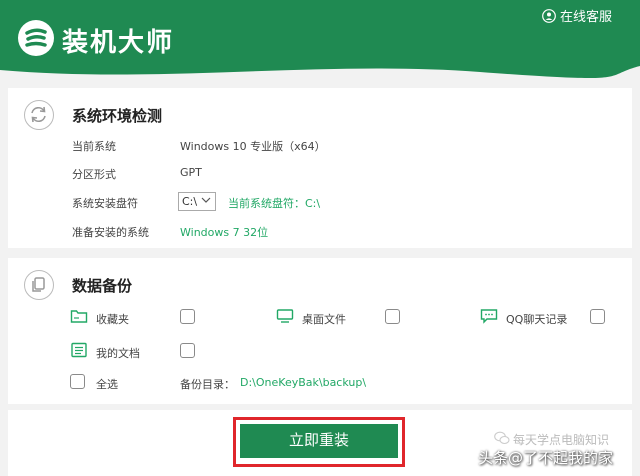 This screenshot has width=640, height=476. Describe the element at coordinates (303, 382) in the screenshot. I see `backup-dir-path: D:\OneKeyBak\backup\` at that location.